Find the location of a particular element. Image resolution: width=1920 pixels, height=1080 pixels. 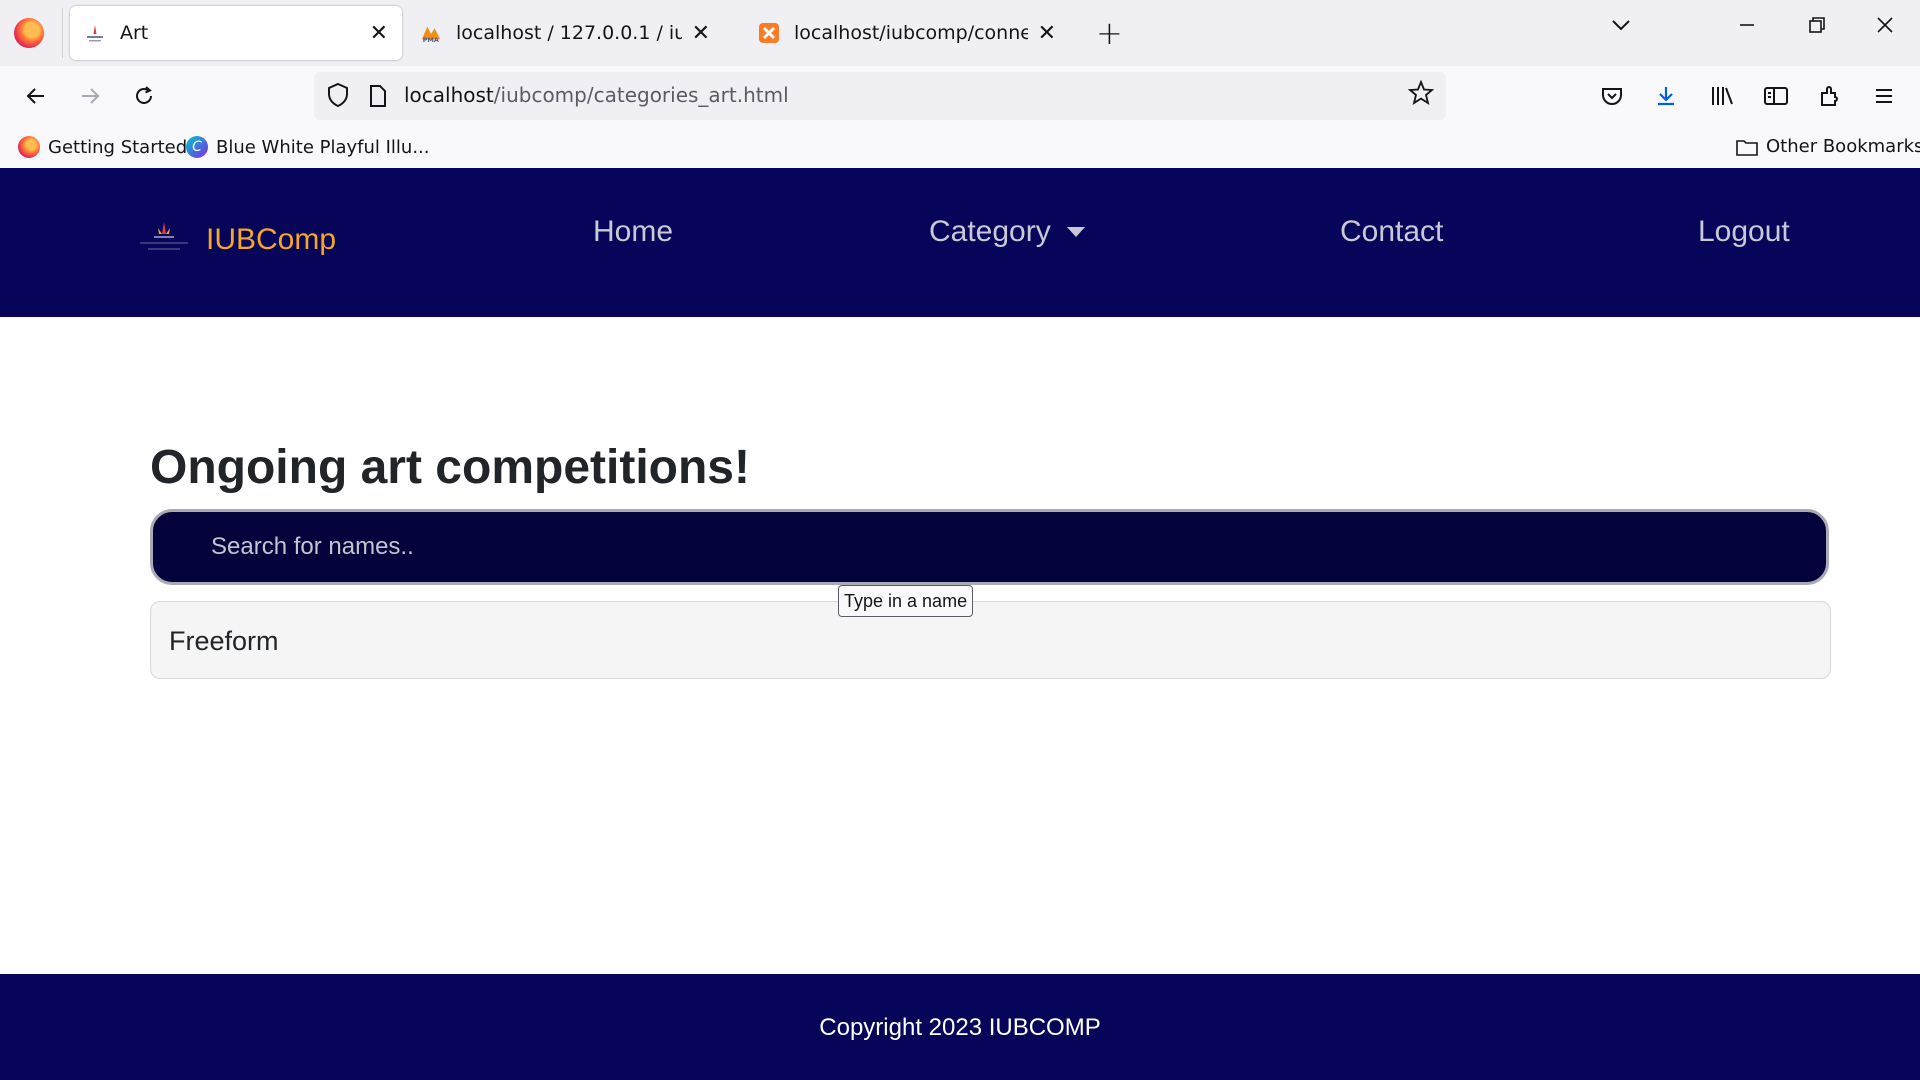

library-icon is located at coordinates (1722, 96).